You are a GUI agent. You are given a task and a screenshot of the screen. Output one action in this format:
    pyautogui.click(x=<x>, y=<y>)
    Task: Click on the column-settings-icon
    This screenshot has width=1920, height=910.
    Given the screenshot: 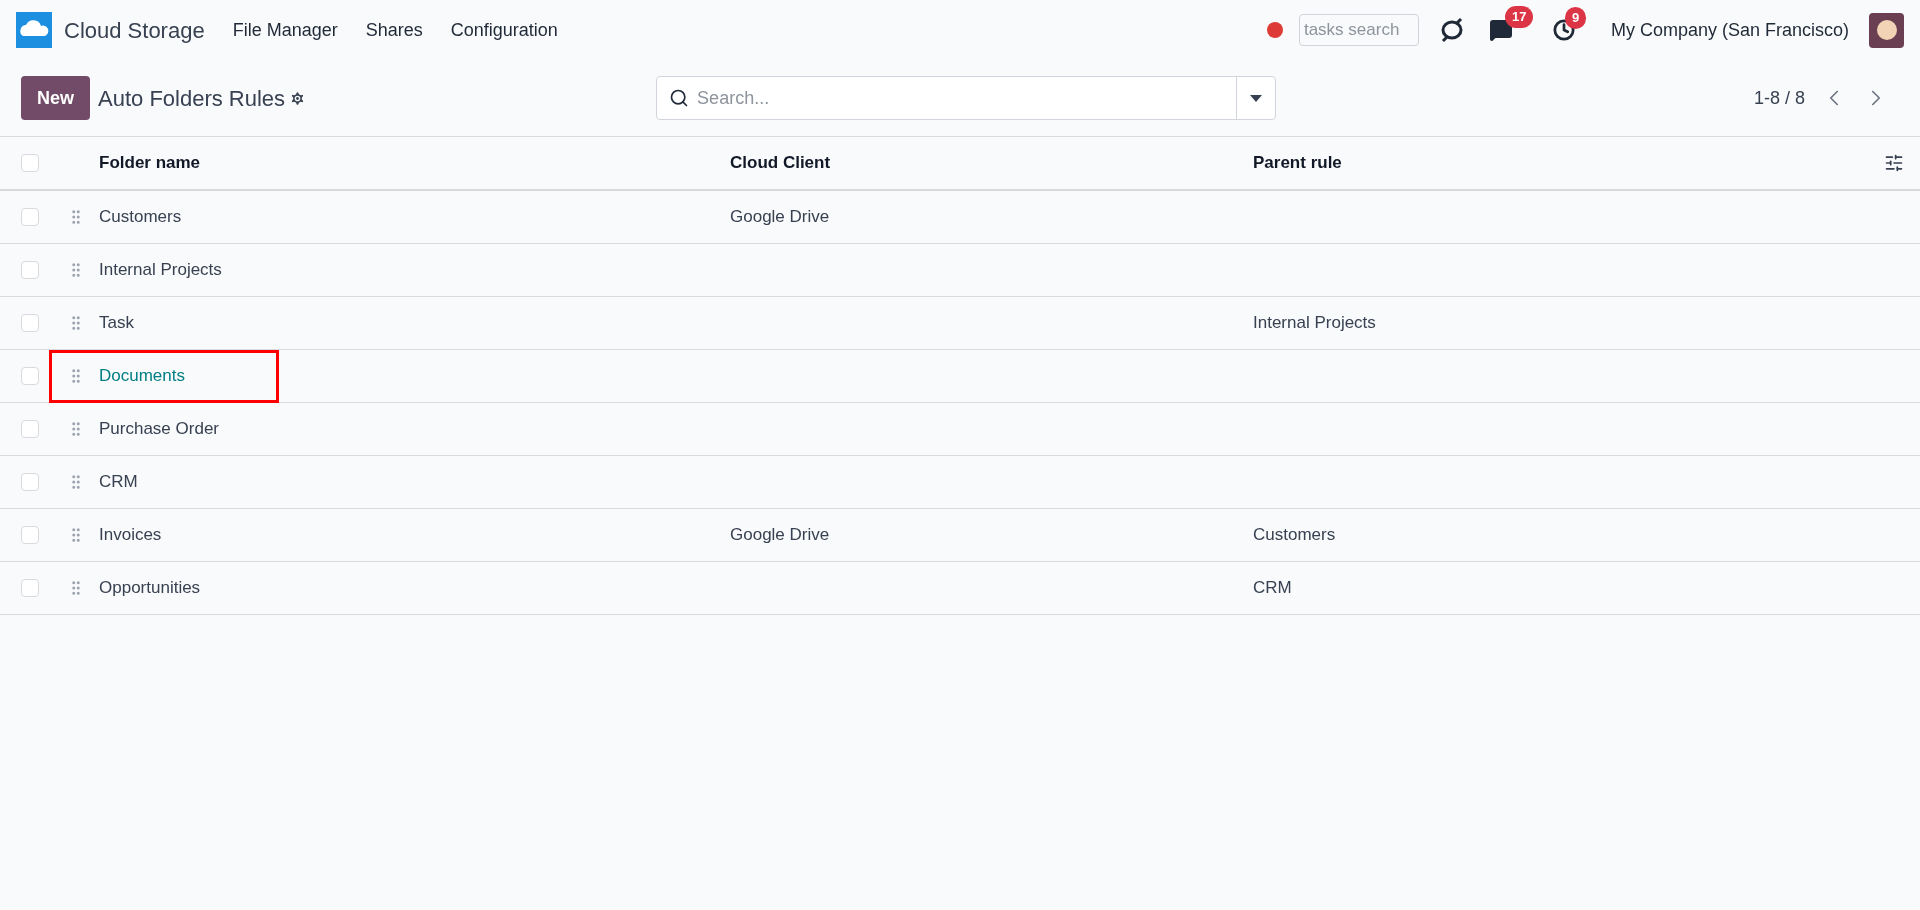 What is the action you would take?
    pyautogui.click(x=1894, y=163)
    